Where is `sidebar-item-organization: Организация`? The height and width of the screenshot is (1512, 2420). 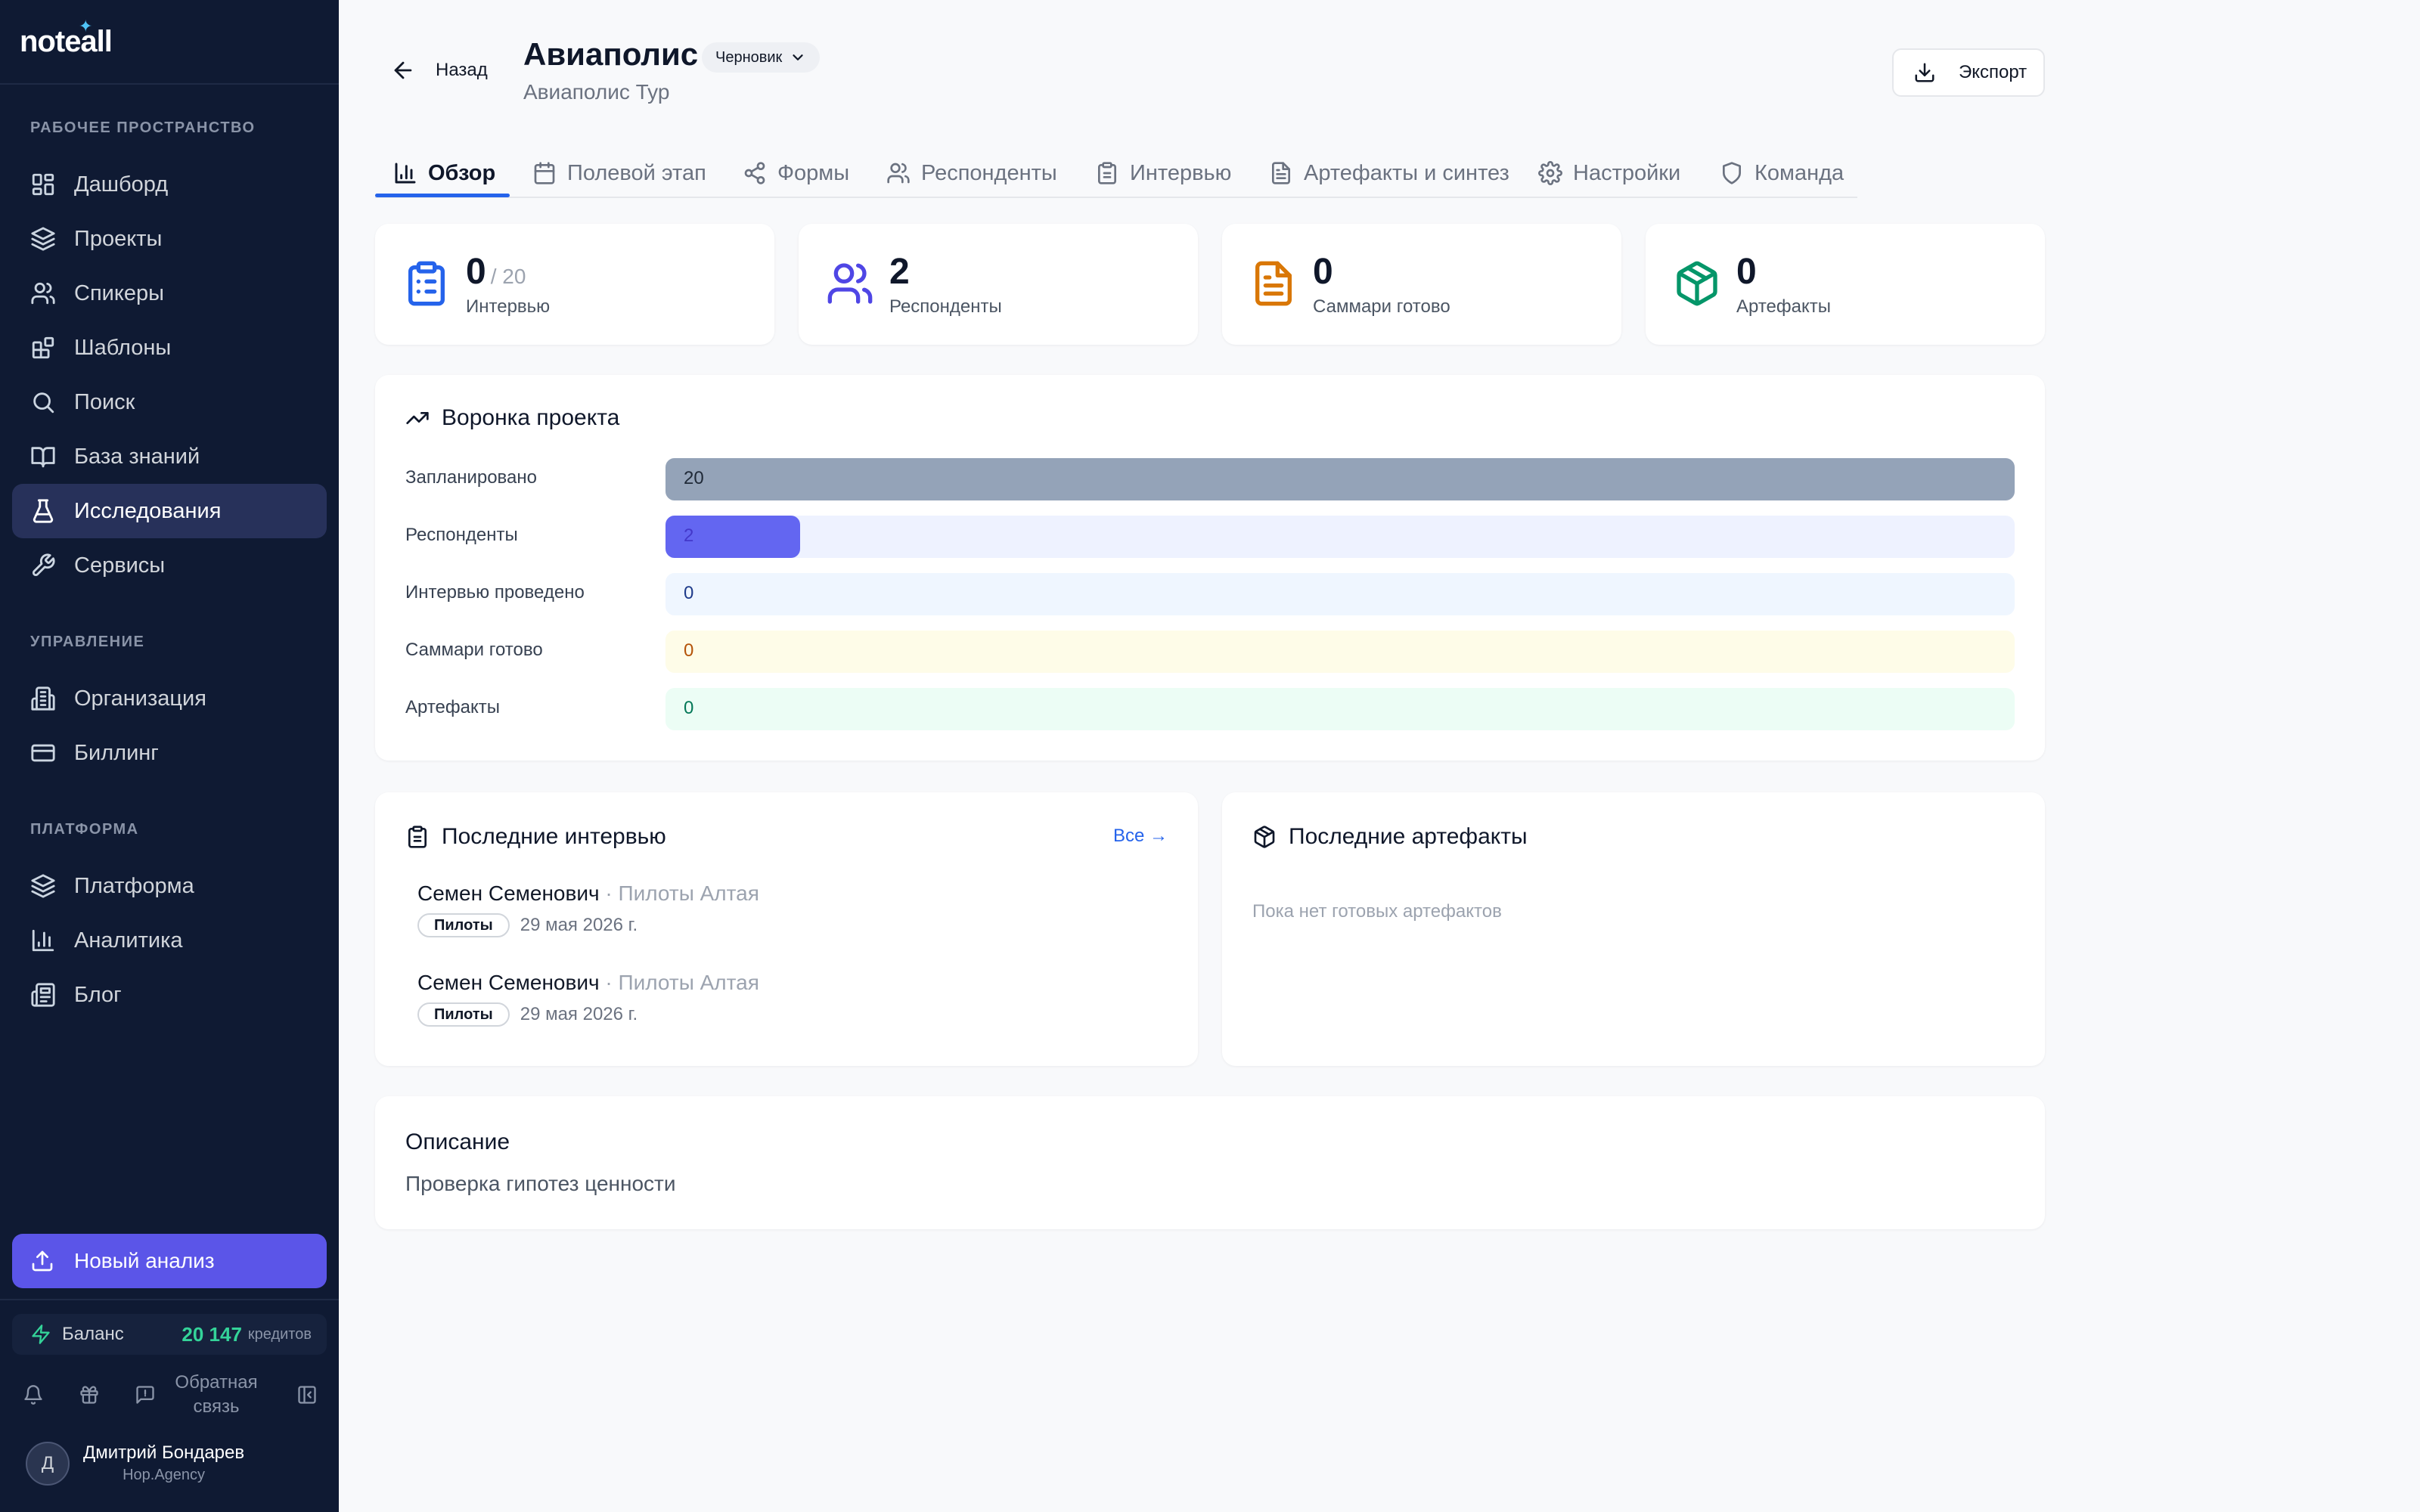 sidebar-item-organization: Организация is located at coordinates (169, 698).